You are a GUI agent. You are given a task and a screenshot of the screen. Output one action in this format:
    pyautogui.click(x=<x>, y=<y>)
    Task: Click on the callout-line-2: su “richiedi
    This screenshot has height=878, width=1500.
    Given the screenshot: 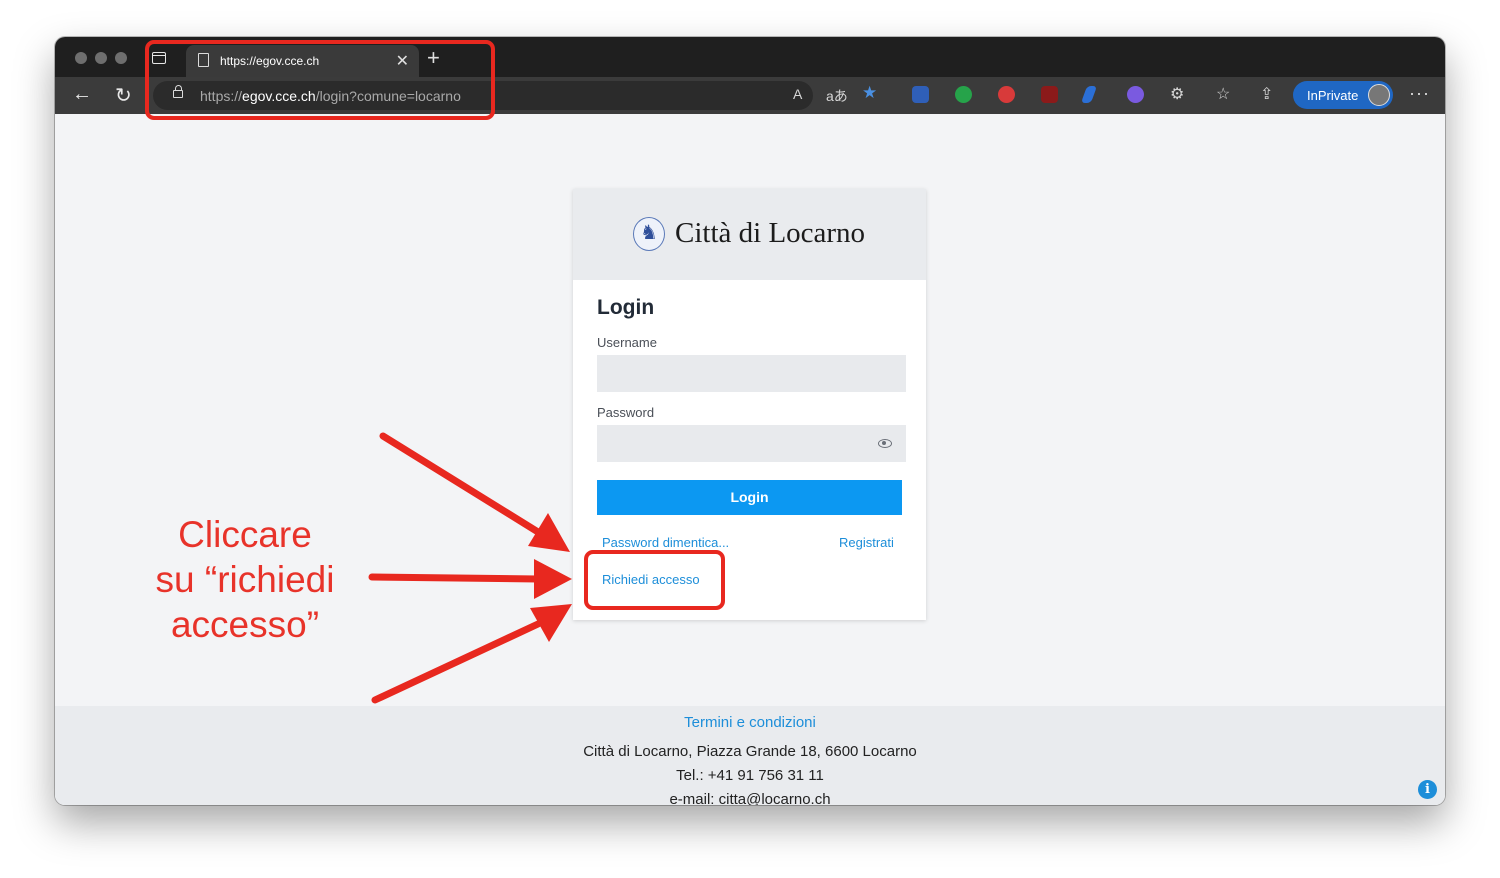 What is the action you would take?
    pyautogui.click(x=245, y=579)
    